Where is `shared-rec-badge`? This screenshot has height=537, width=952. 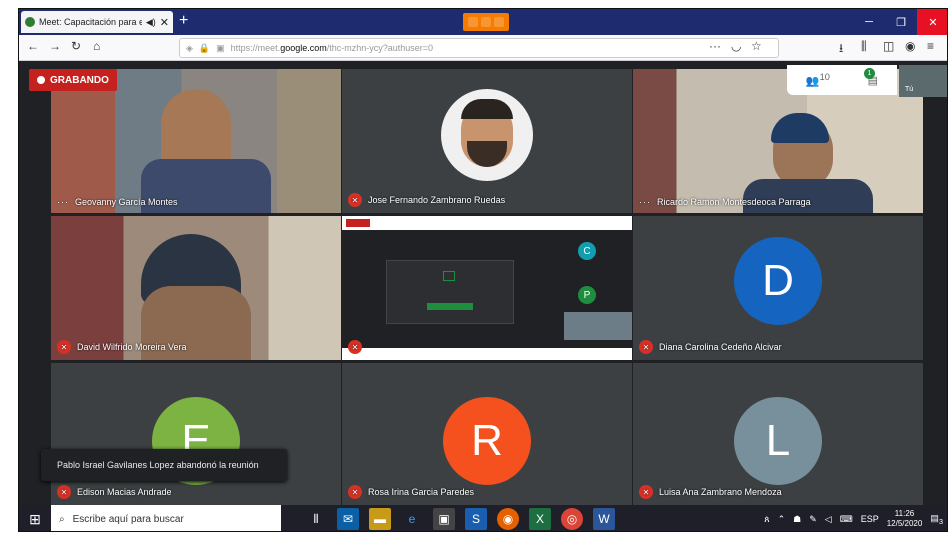
shared-rec-badge is located at coordinates (358, 223).